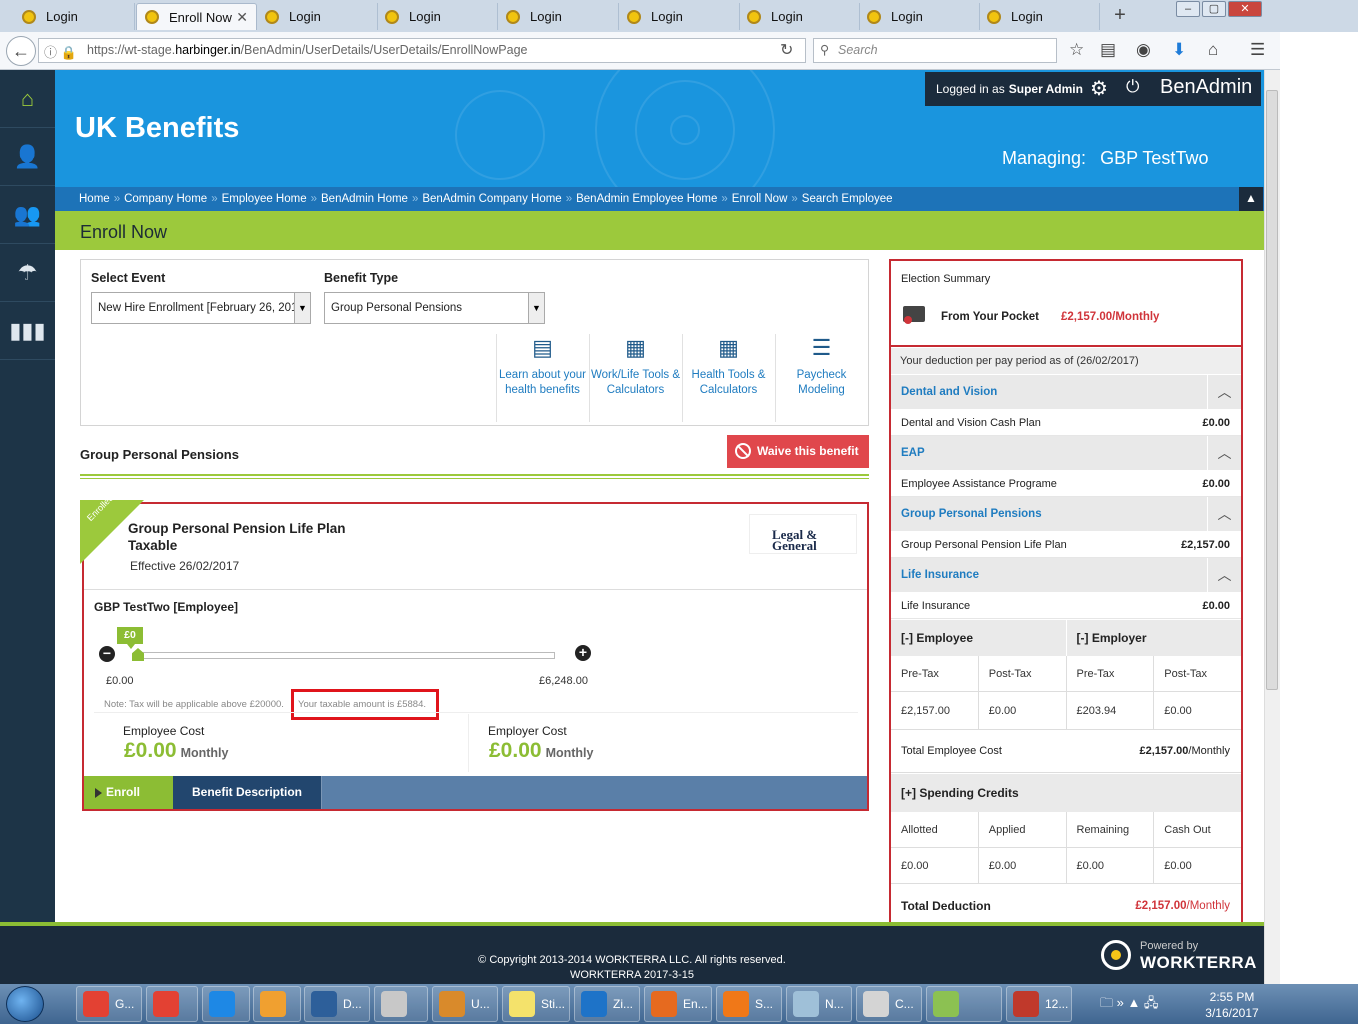  Describe the element at coordinates (166, 607) in the screenshot. I see `employee-name: GBP TestTwo [Employee]` at that location.